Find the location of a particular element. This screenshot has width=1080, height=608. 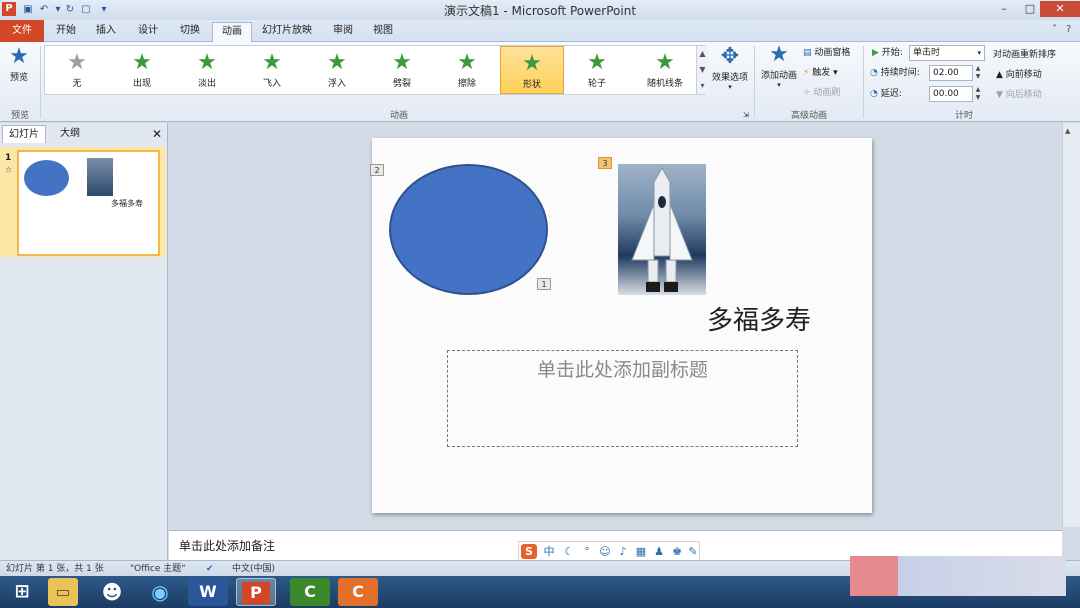

file-explorer-icon: ▭ is located at coordinates (63, 592).